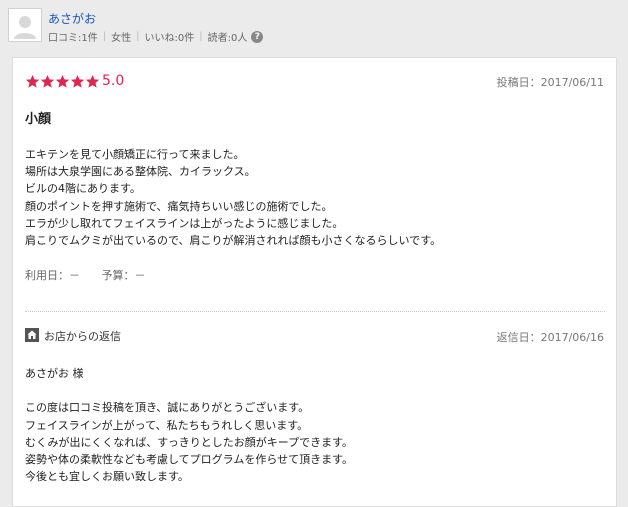  What do you see at coordinates (38, 119) in the screenshot?
I see `review-title: 小顔` at bounding box center [38, 119].